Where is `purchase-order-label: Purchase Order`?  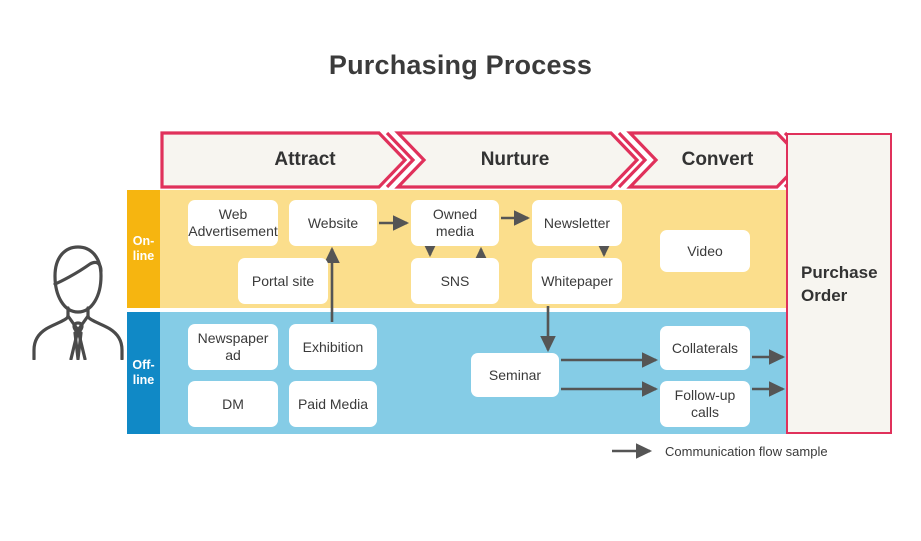
purchase-order-label: Purchase Order is located at coordinates (839, 284).